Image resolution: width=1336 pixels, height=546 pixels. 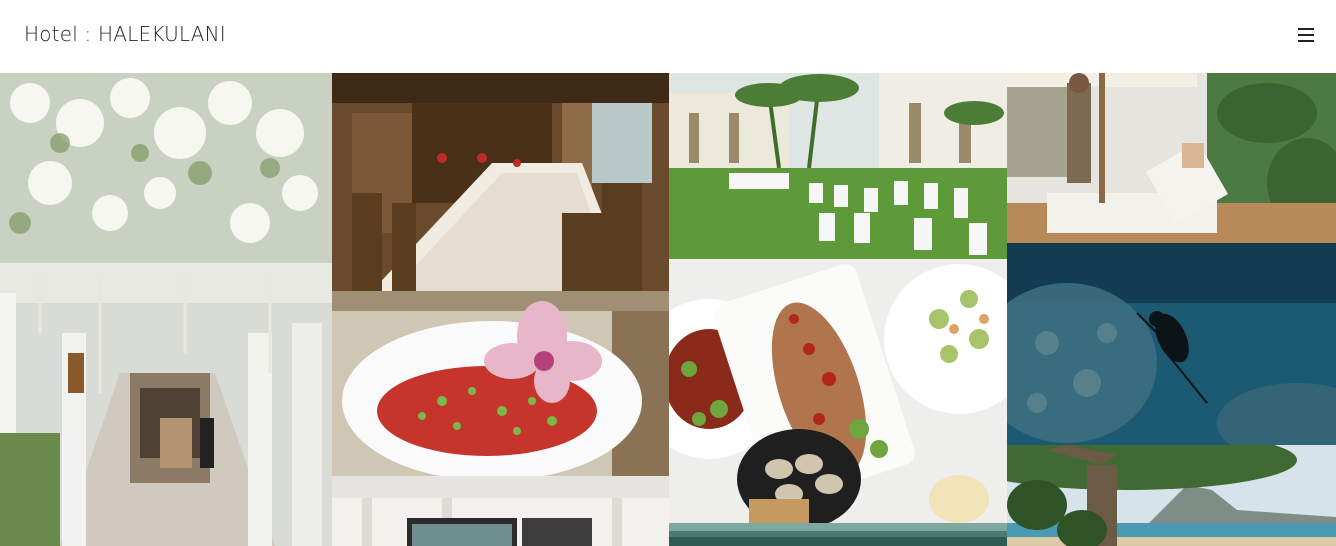 What do you see at coordinates (838, 391) in the screenshot?
I see `photo-shared-plates` at bounding box center [838, 391].